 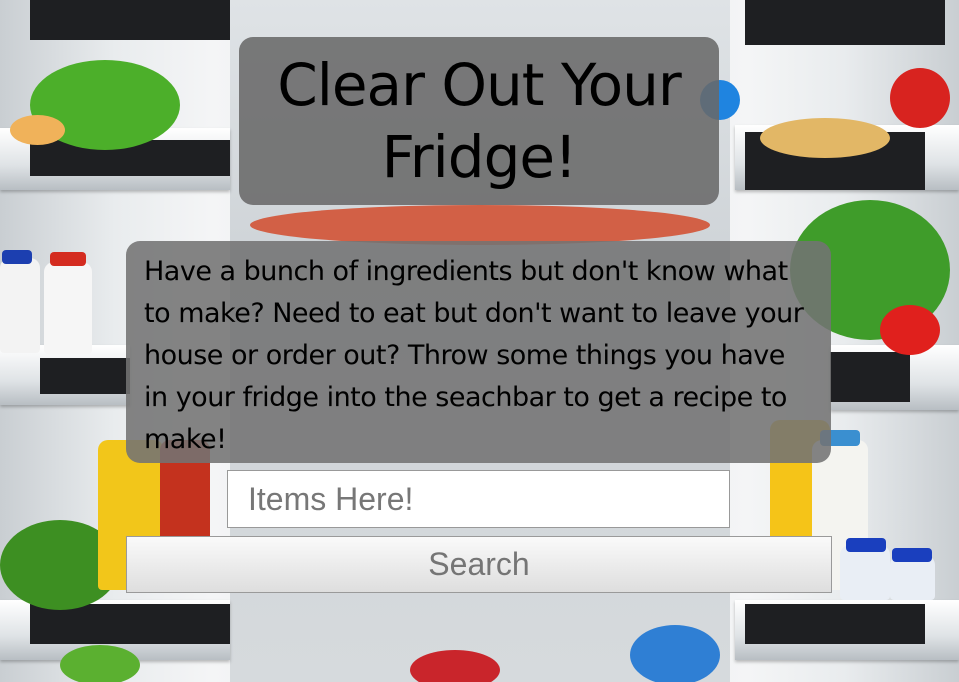 I want to click on pepper-right, so click(x=910, y=330).